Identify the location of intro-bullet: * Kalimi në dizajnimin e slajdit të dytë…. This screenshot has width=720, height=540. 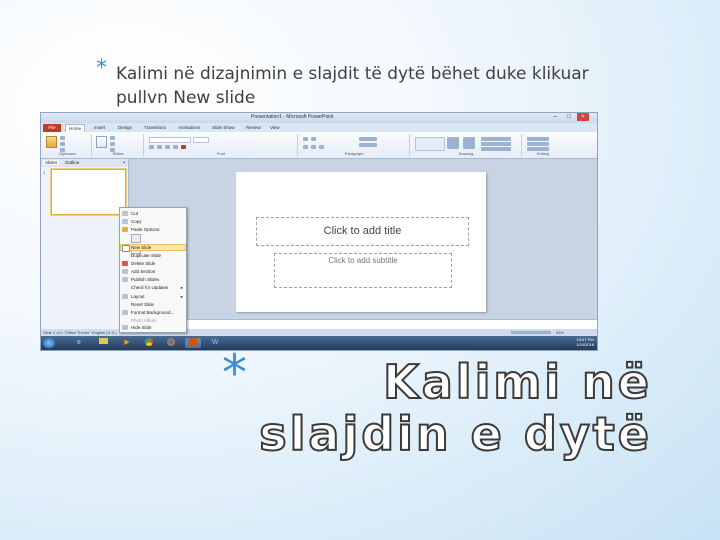
(358, 83).